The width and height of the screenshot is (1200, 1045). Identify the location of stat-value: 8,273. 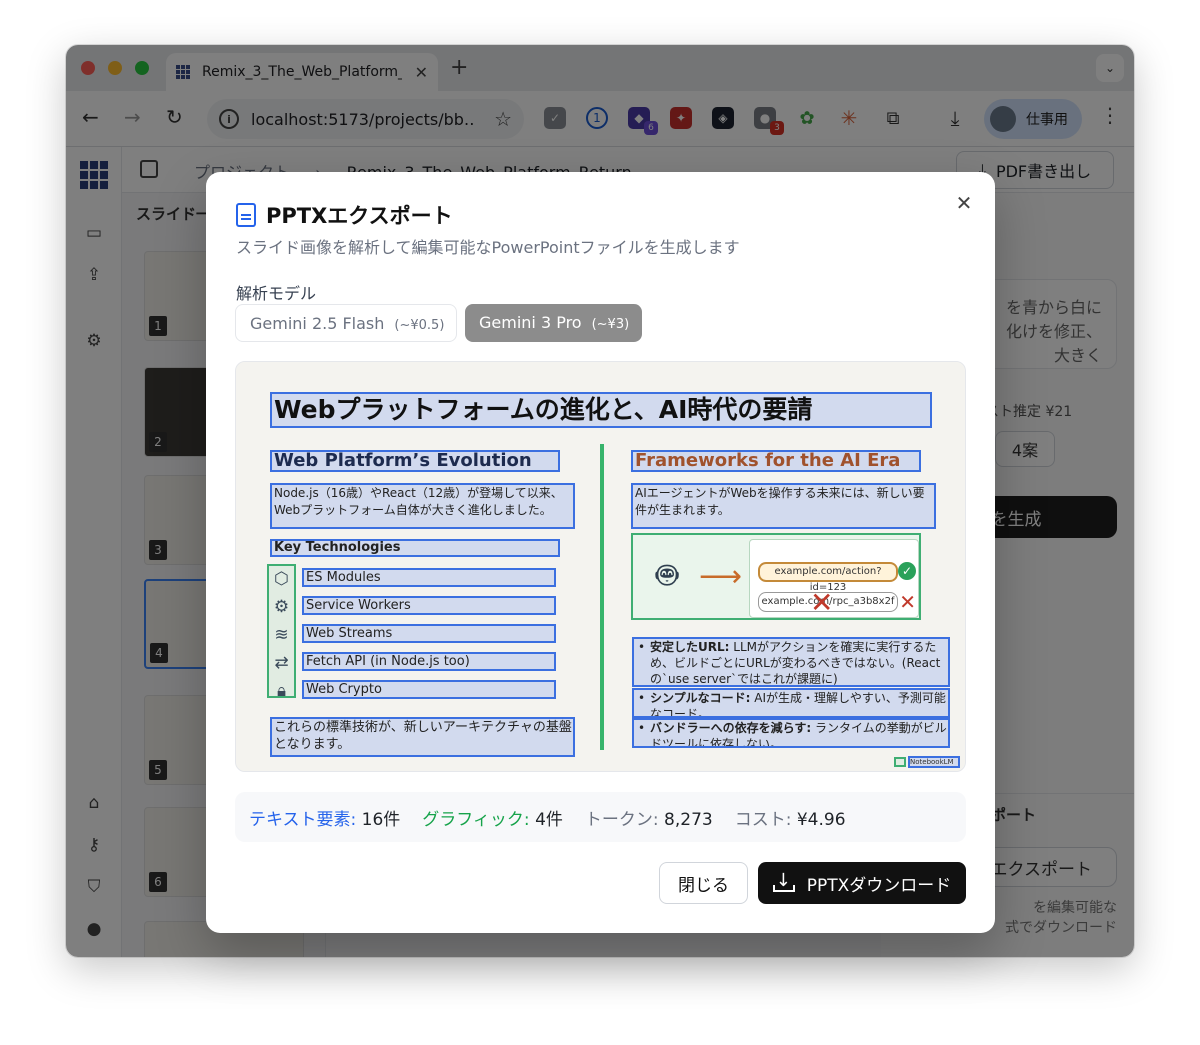
(688, 819).